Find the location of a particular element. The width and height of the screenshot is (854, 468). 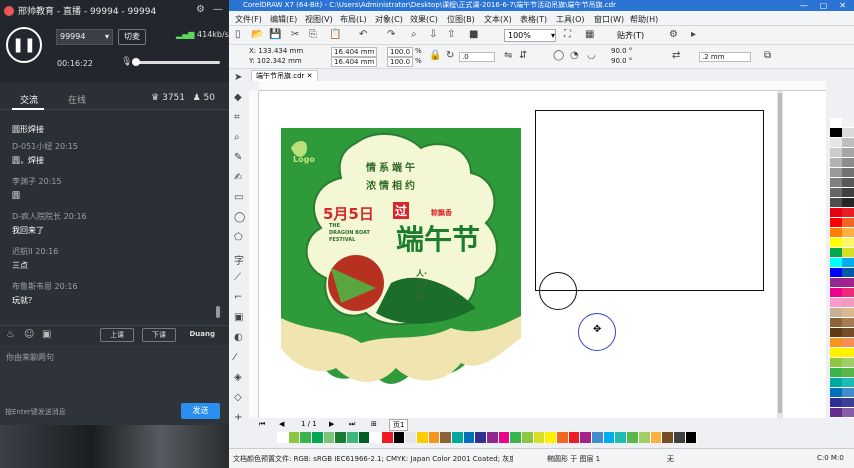

menu-help: 帮助(H) is located at coordinates (644, 19).